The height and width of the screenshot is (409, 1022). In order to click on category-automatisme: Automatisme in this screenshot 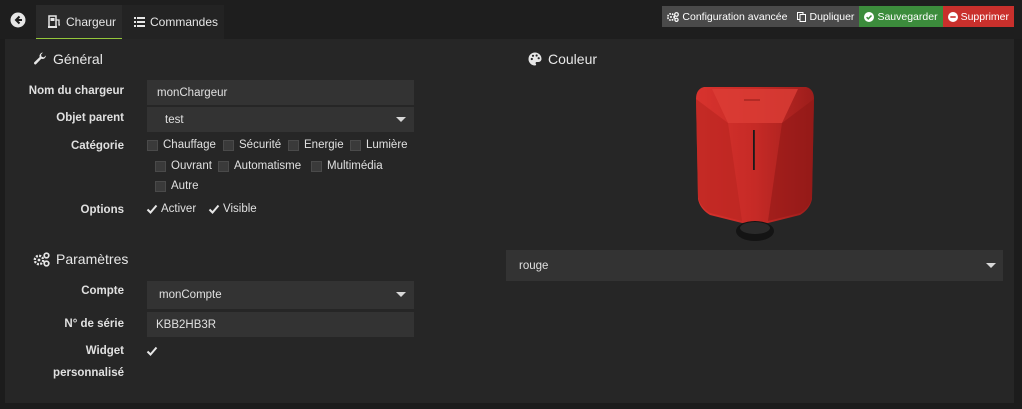, I will do `click(259, 166)`.